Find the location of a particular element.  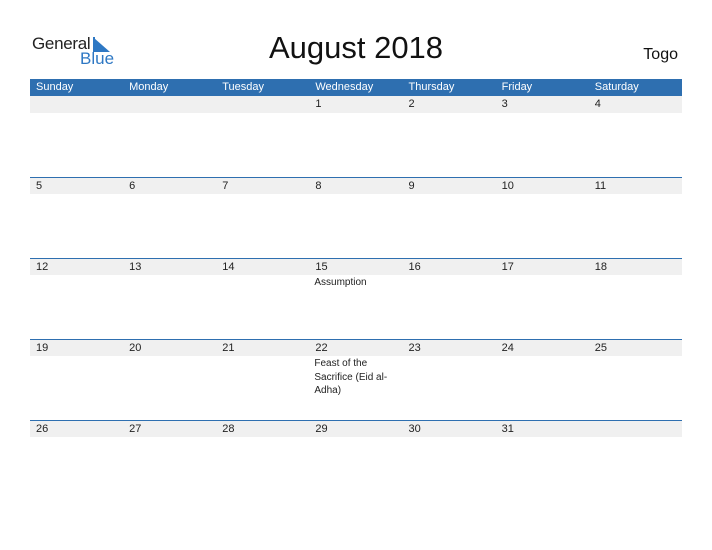

day-cell: 23 is located at coordinates (449, 379).